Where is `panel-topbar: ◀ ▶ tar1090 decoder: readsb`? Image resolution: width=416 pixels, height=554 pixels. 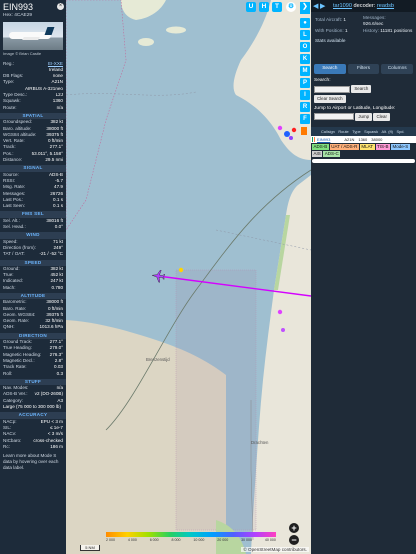 panel-topbar: ◀ ▶ tar1090 decoder: readsb is located at coordinates (363, 6).